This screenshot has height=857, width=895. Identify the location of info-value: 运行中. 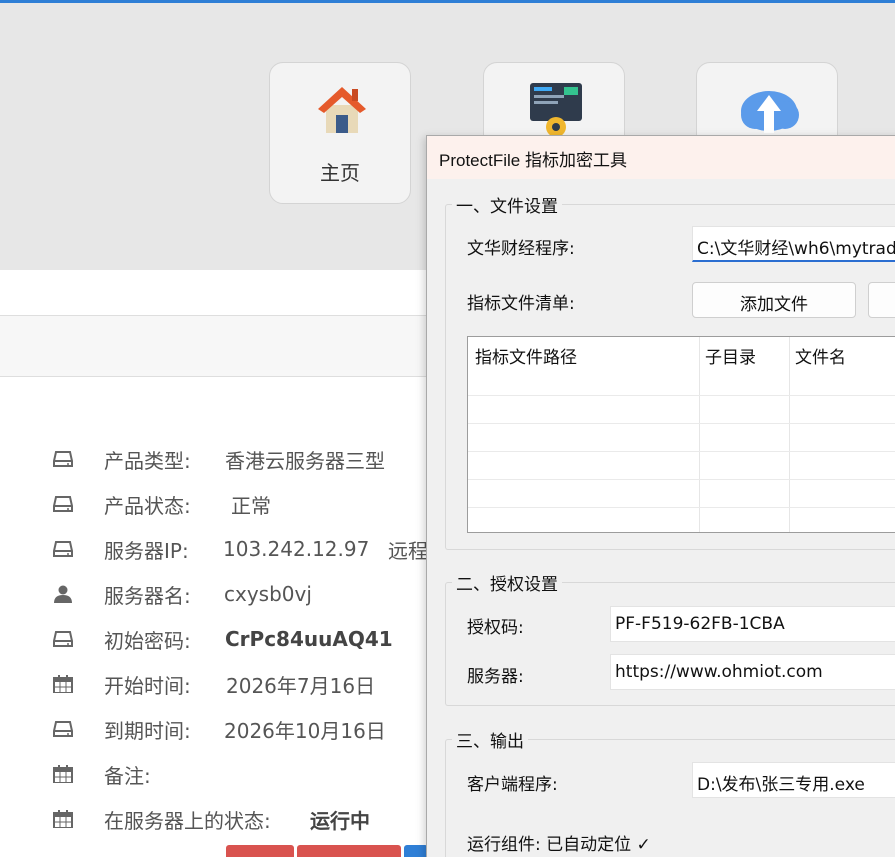
(340, 820).